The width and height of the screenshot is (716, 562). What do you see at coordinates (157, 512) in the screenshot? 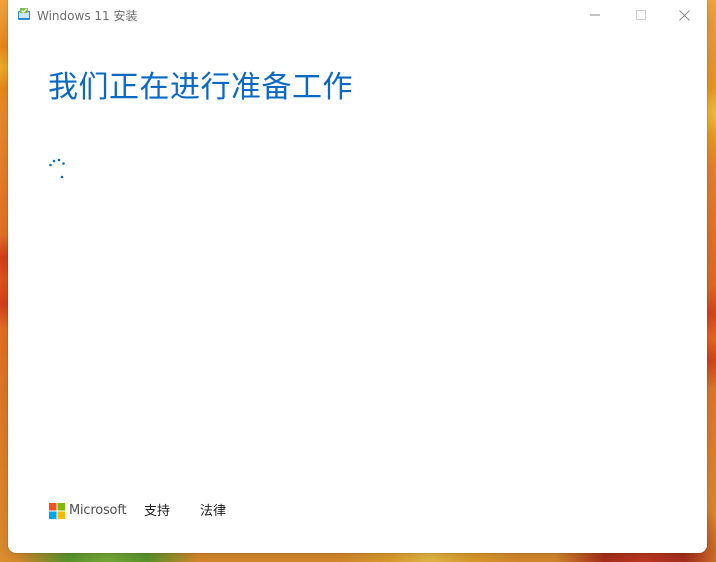
I see `support-link: 支持` at bounding box center [157, 512].